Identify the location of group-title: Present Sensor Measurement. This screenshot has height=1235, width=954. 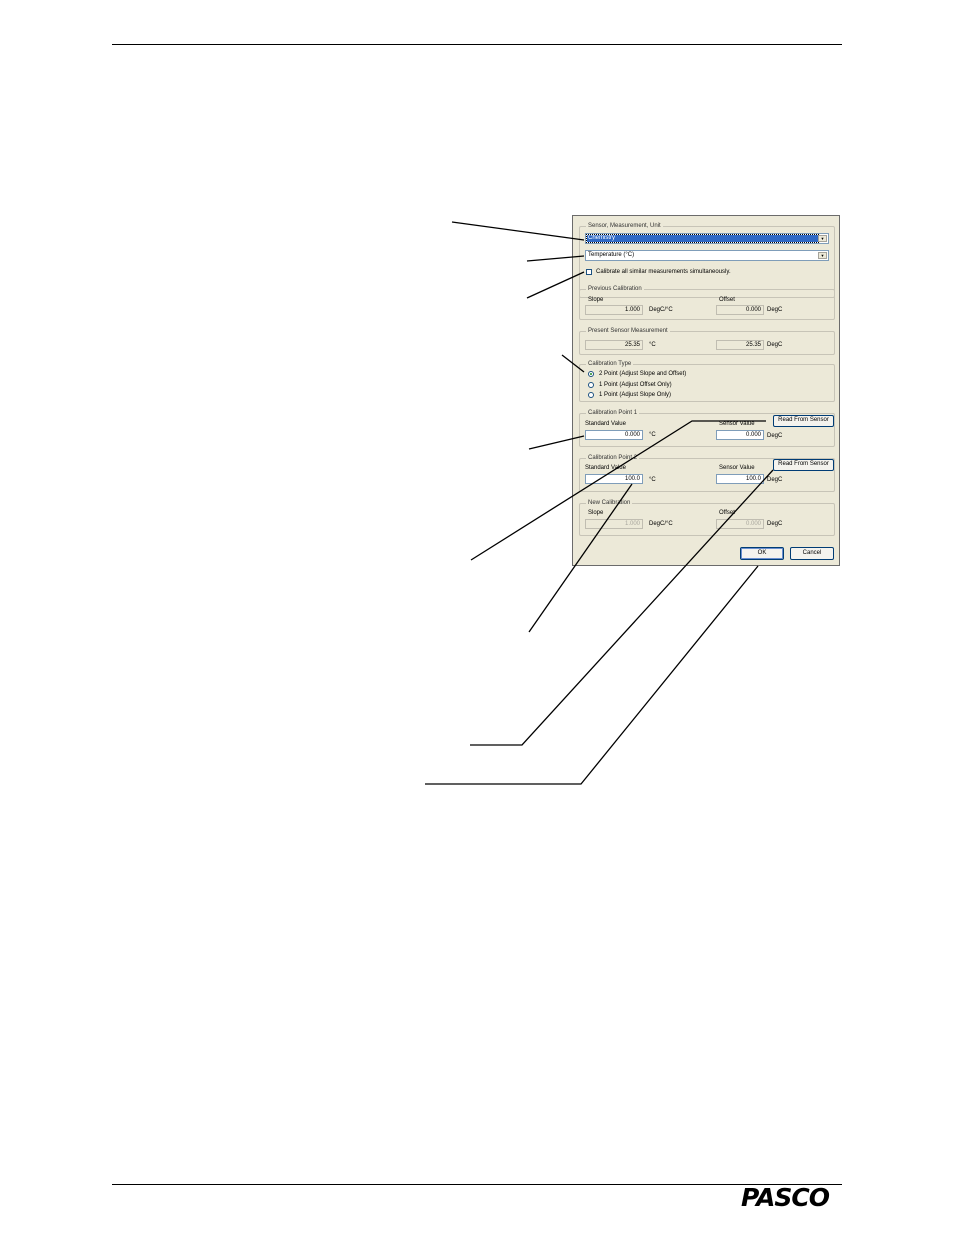
(628, 331).